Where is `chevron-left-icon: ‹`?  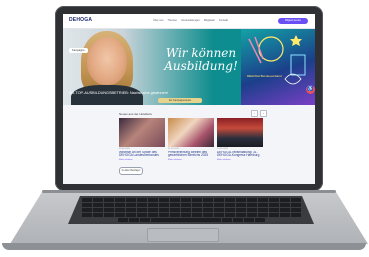
chevron-left-icon: ‹ is located at coordinates (254, 113).